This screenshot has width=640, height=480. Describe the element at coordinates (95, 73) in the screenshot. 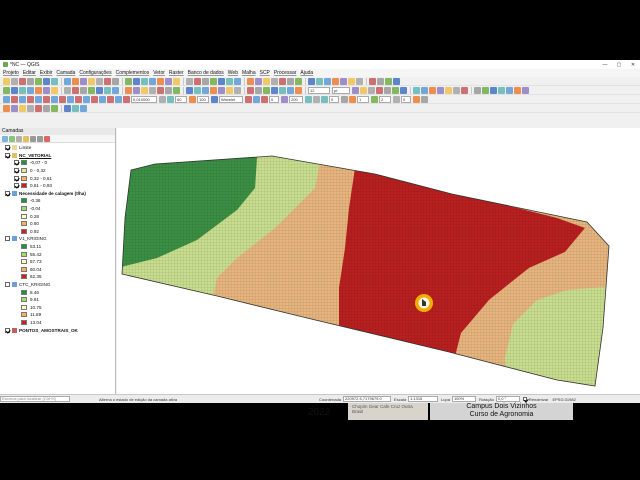

I see `menu-configura-es: Configurações` at that location.